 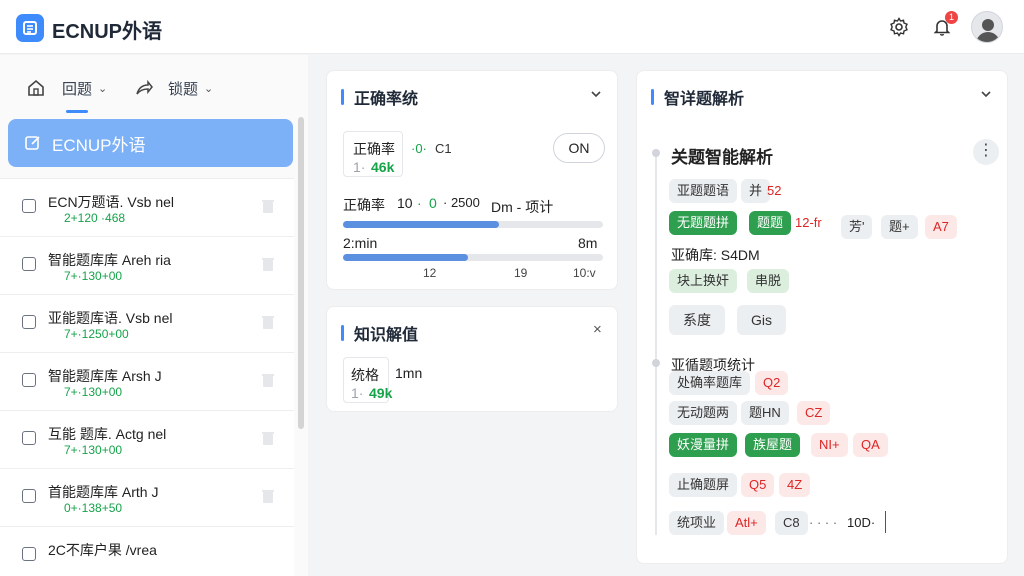 I want to click on tag-chip: 妖漫量拼, so click(x=703, y=445).